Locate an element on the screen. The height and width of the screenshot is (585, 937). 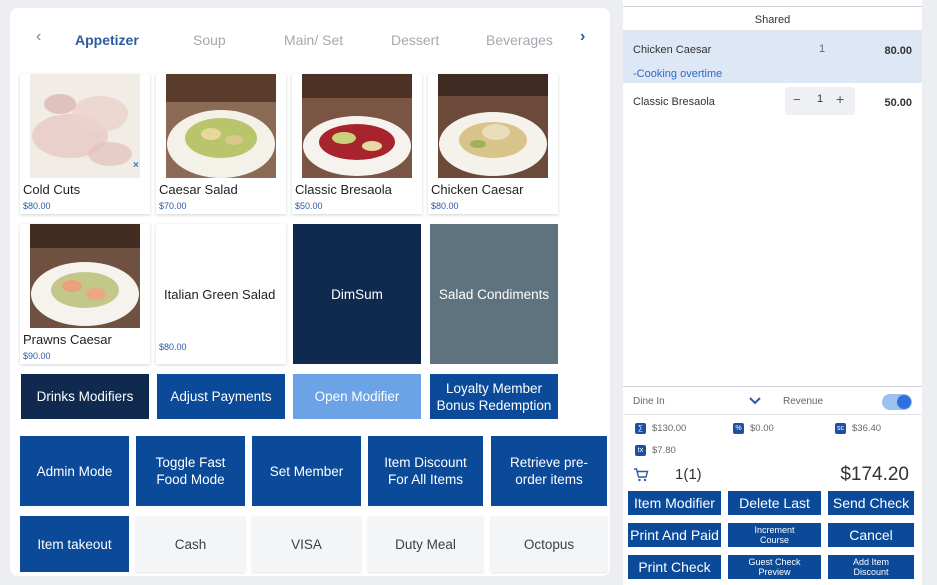
tax-summary: tx $7.80 is located at coordinates (655, 451).